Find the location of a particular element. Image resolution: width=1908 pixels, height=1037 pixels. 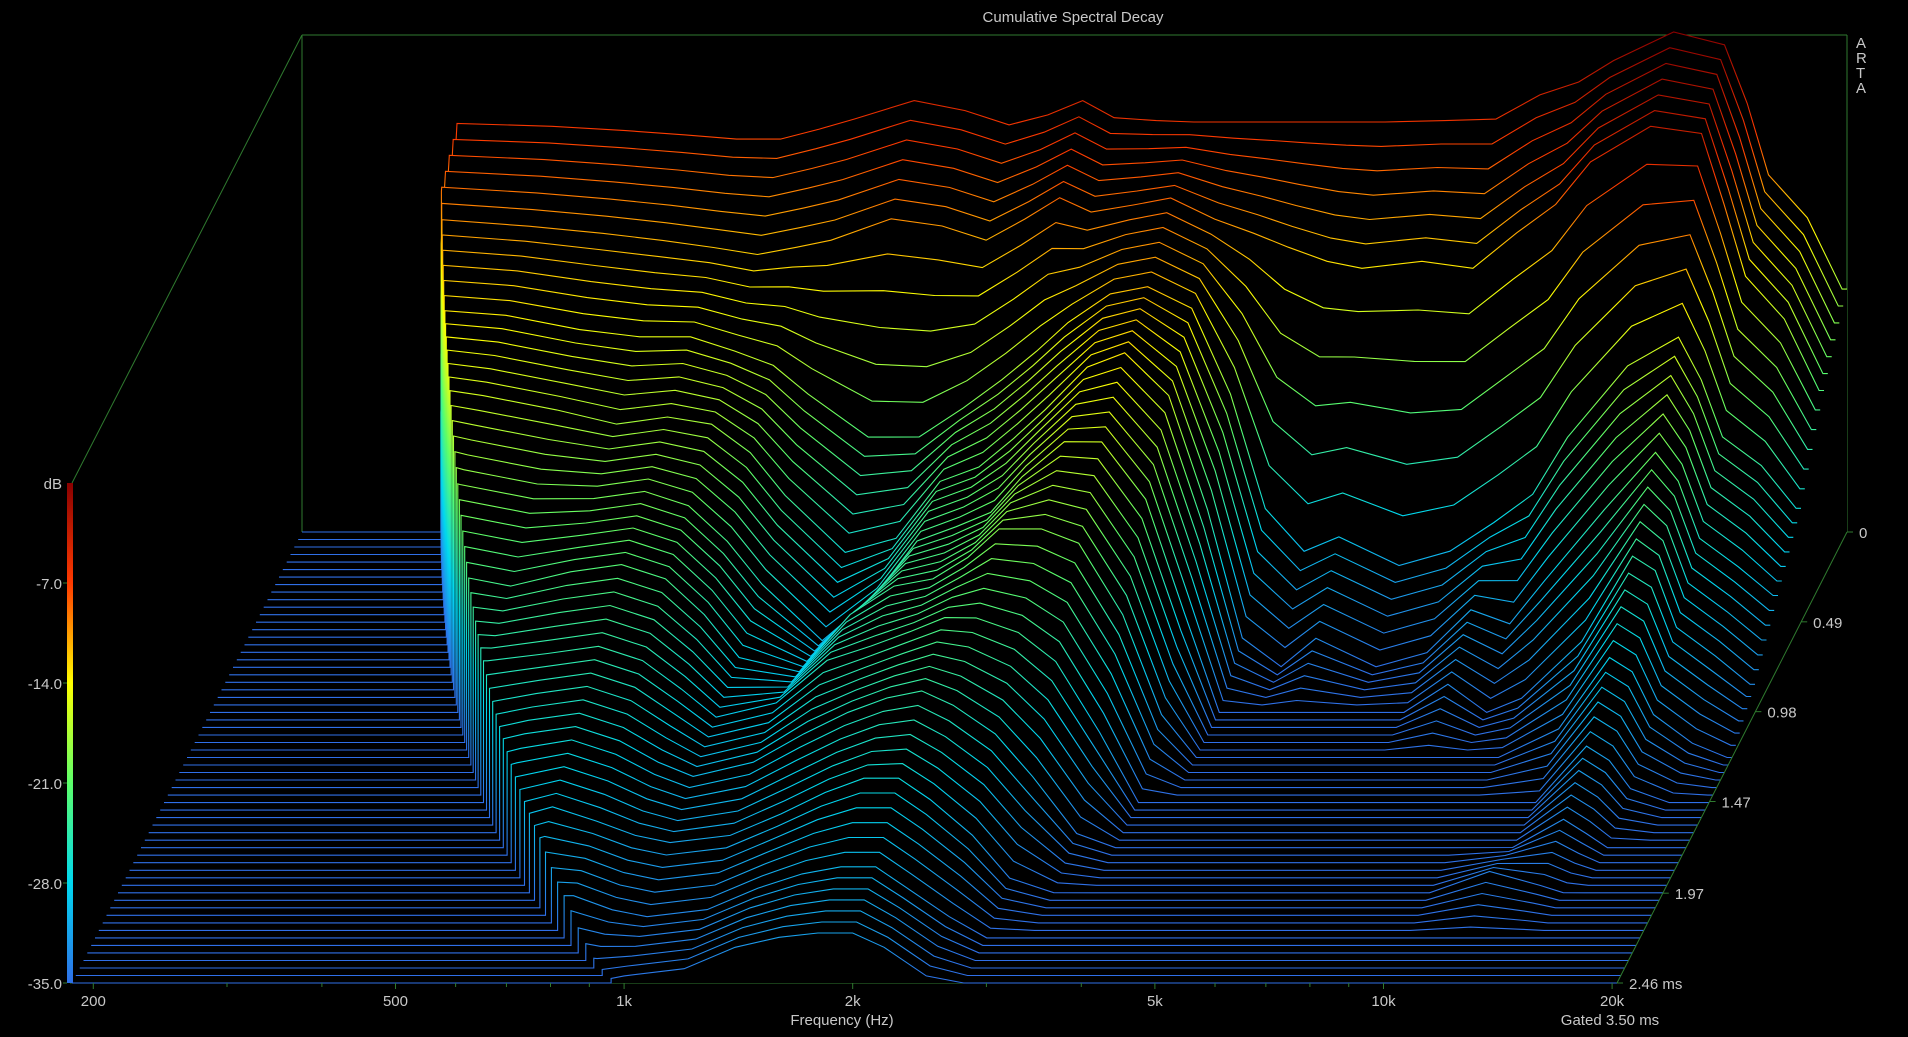

freq-tick-label: 1k is located at coordinates (624, 1001).